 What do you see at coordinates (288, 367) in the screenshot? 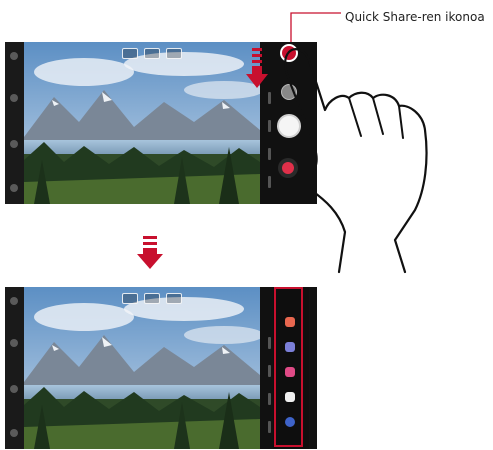
I see `share-panel-highlight` at bounding box center [288, 367].